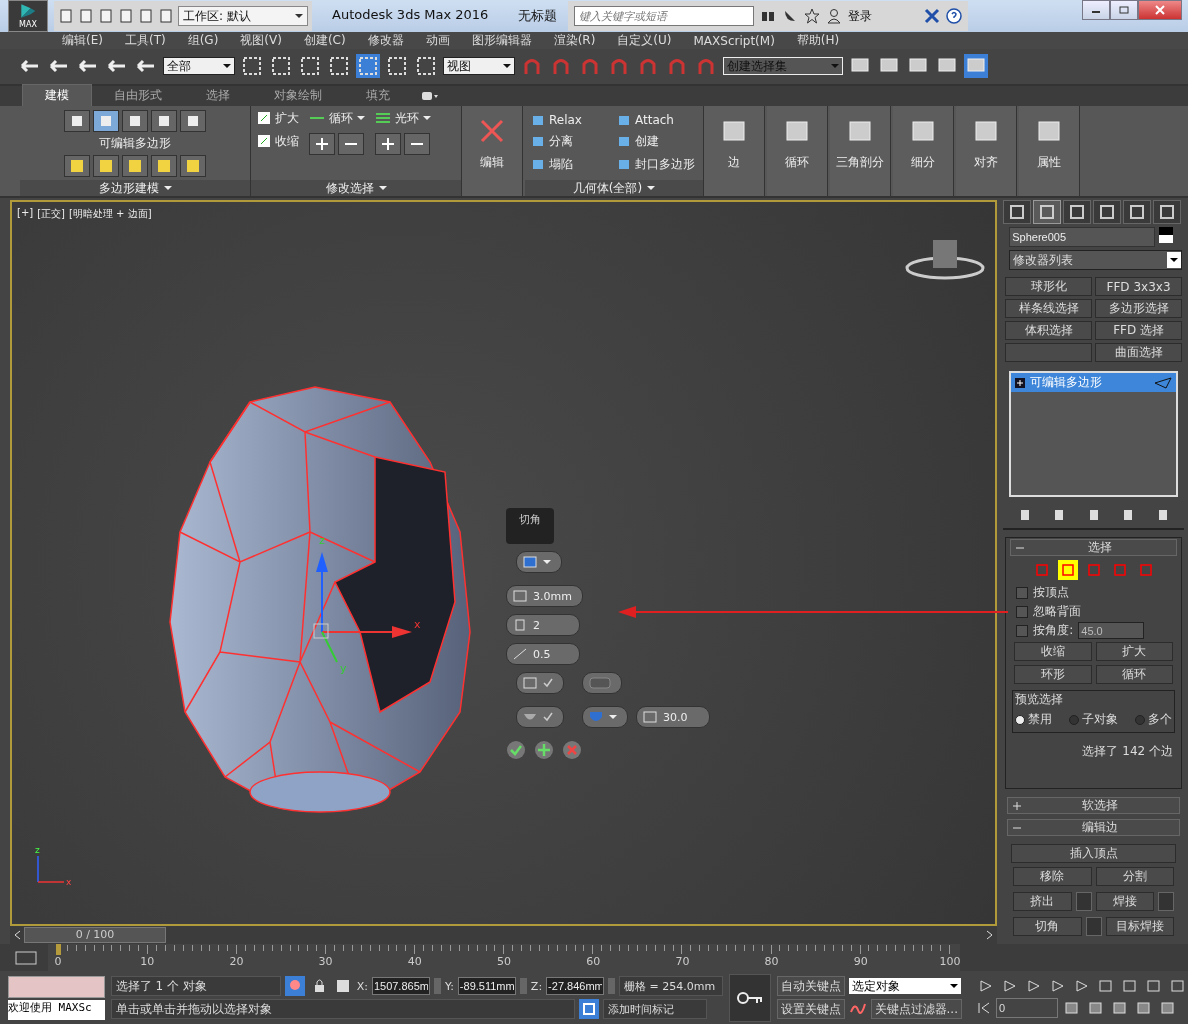 The height and width of the screenshot is (1024, 1188). I want to click on menu-item: 创建(C), so click(324, 40).